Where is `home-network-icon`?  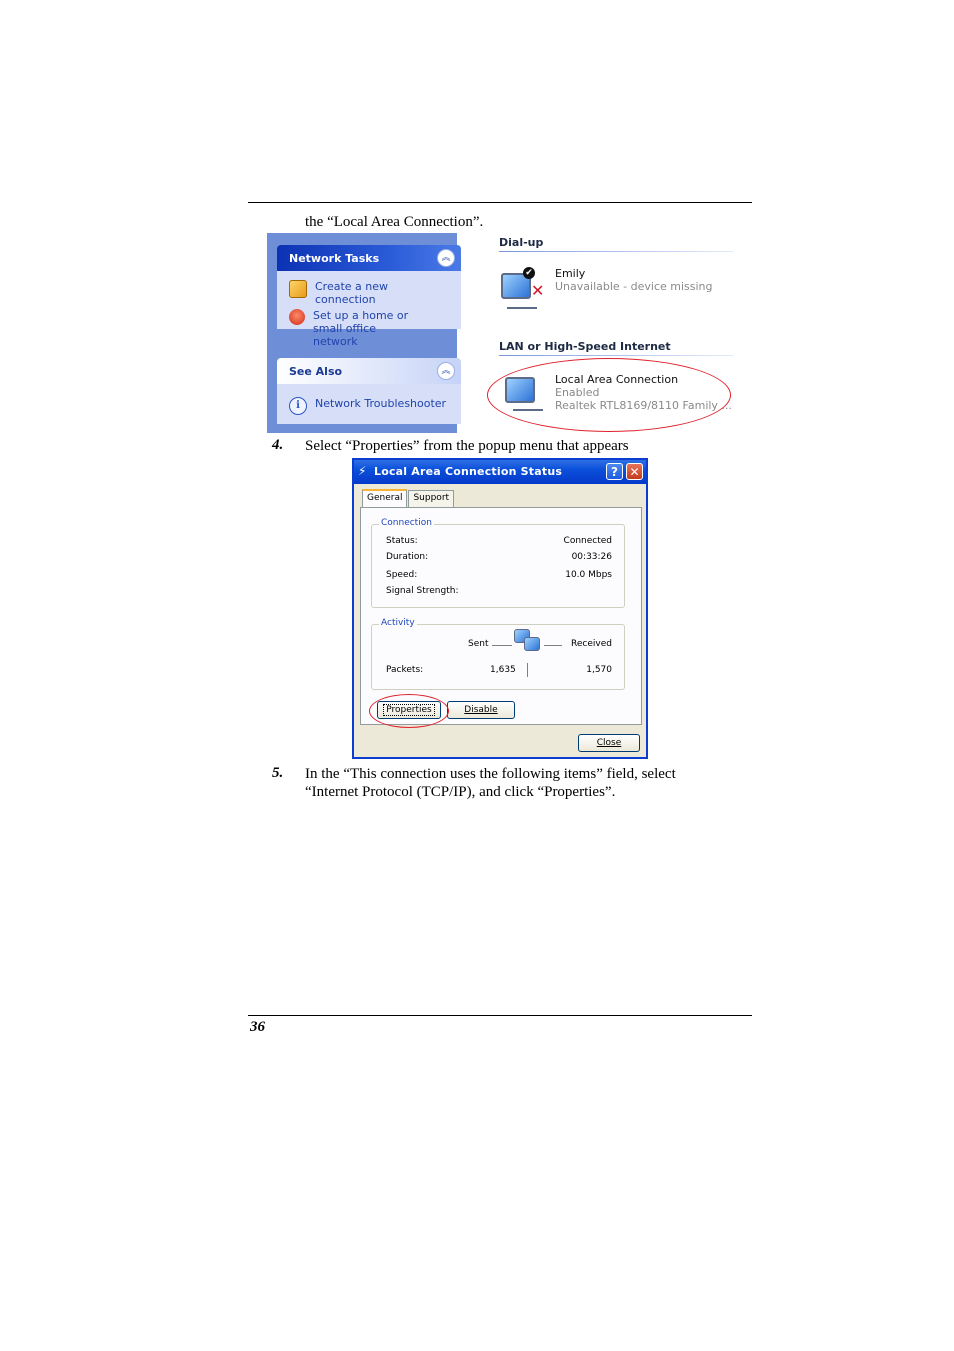
home-network-icon is located at coordinates (297, 317).